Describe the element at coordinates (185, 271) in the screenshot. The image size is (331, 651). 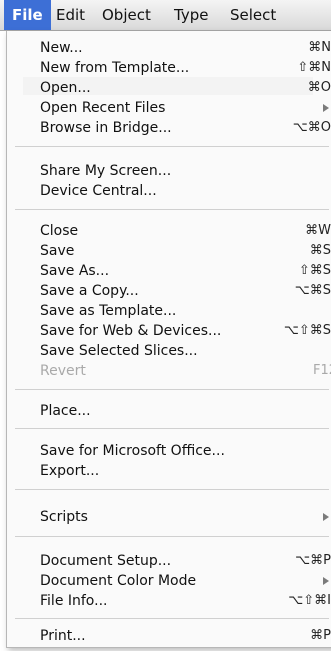
I see `menu-item-save-as: Save As... ⇧⌘S` at that location.